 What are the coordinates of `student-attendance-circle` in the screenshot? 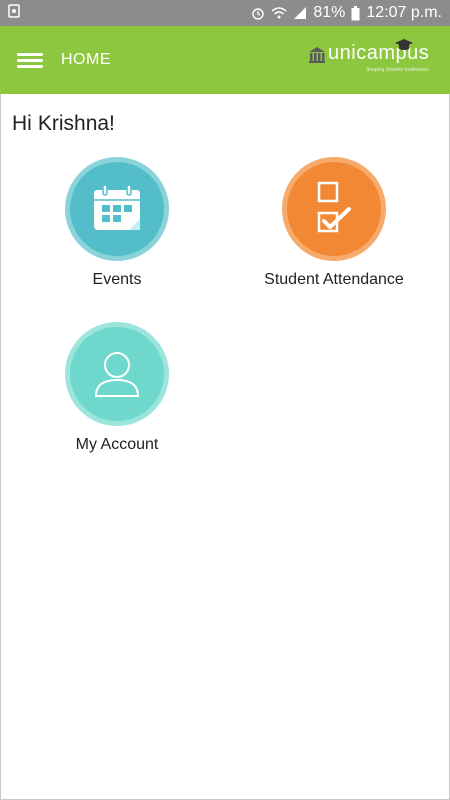 It's located at (334, 209).